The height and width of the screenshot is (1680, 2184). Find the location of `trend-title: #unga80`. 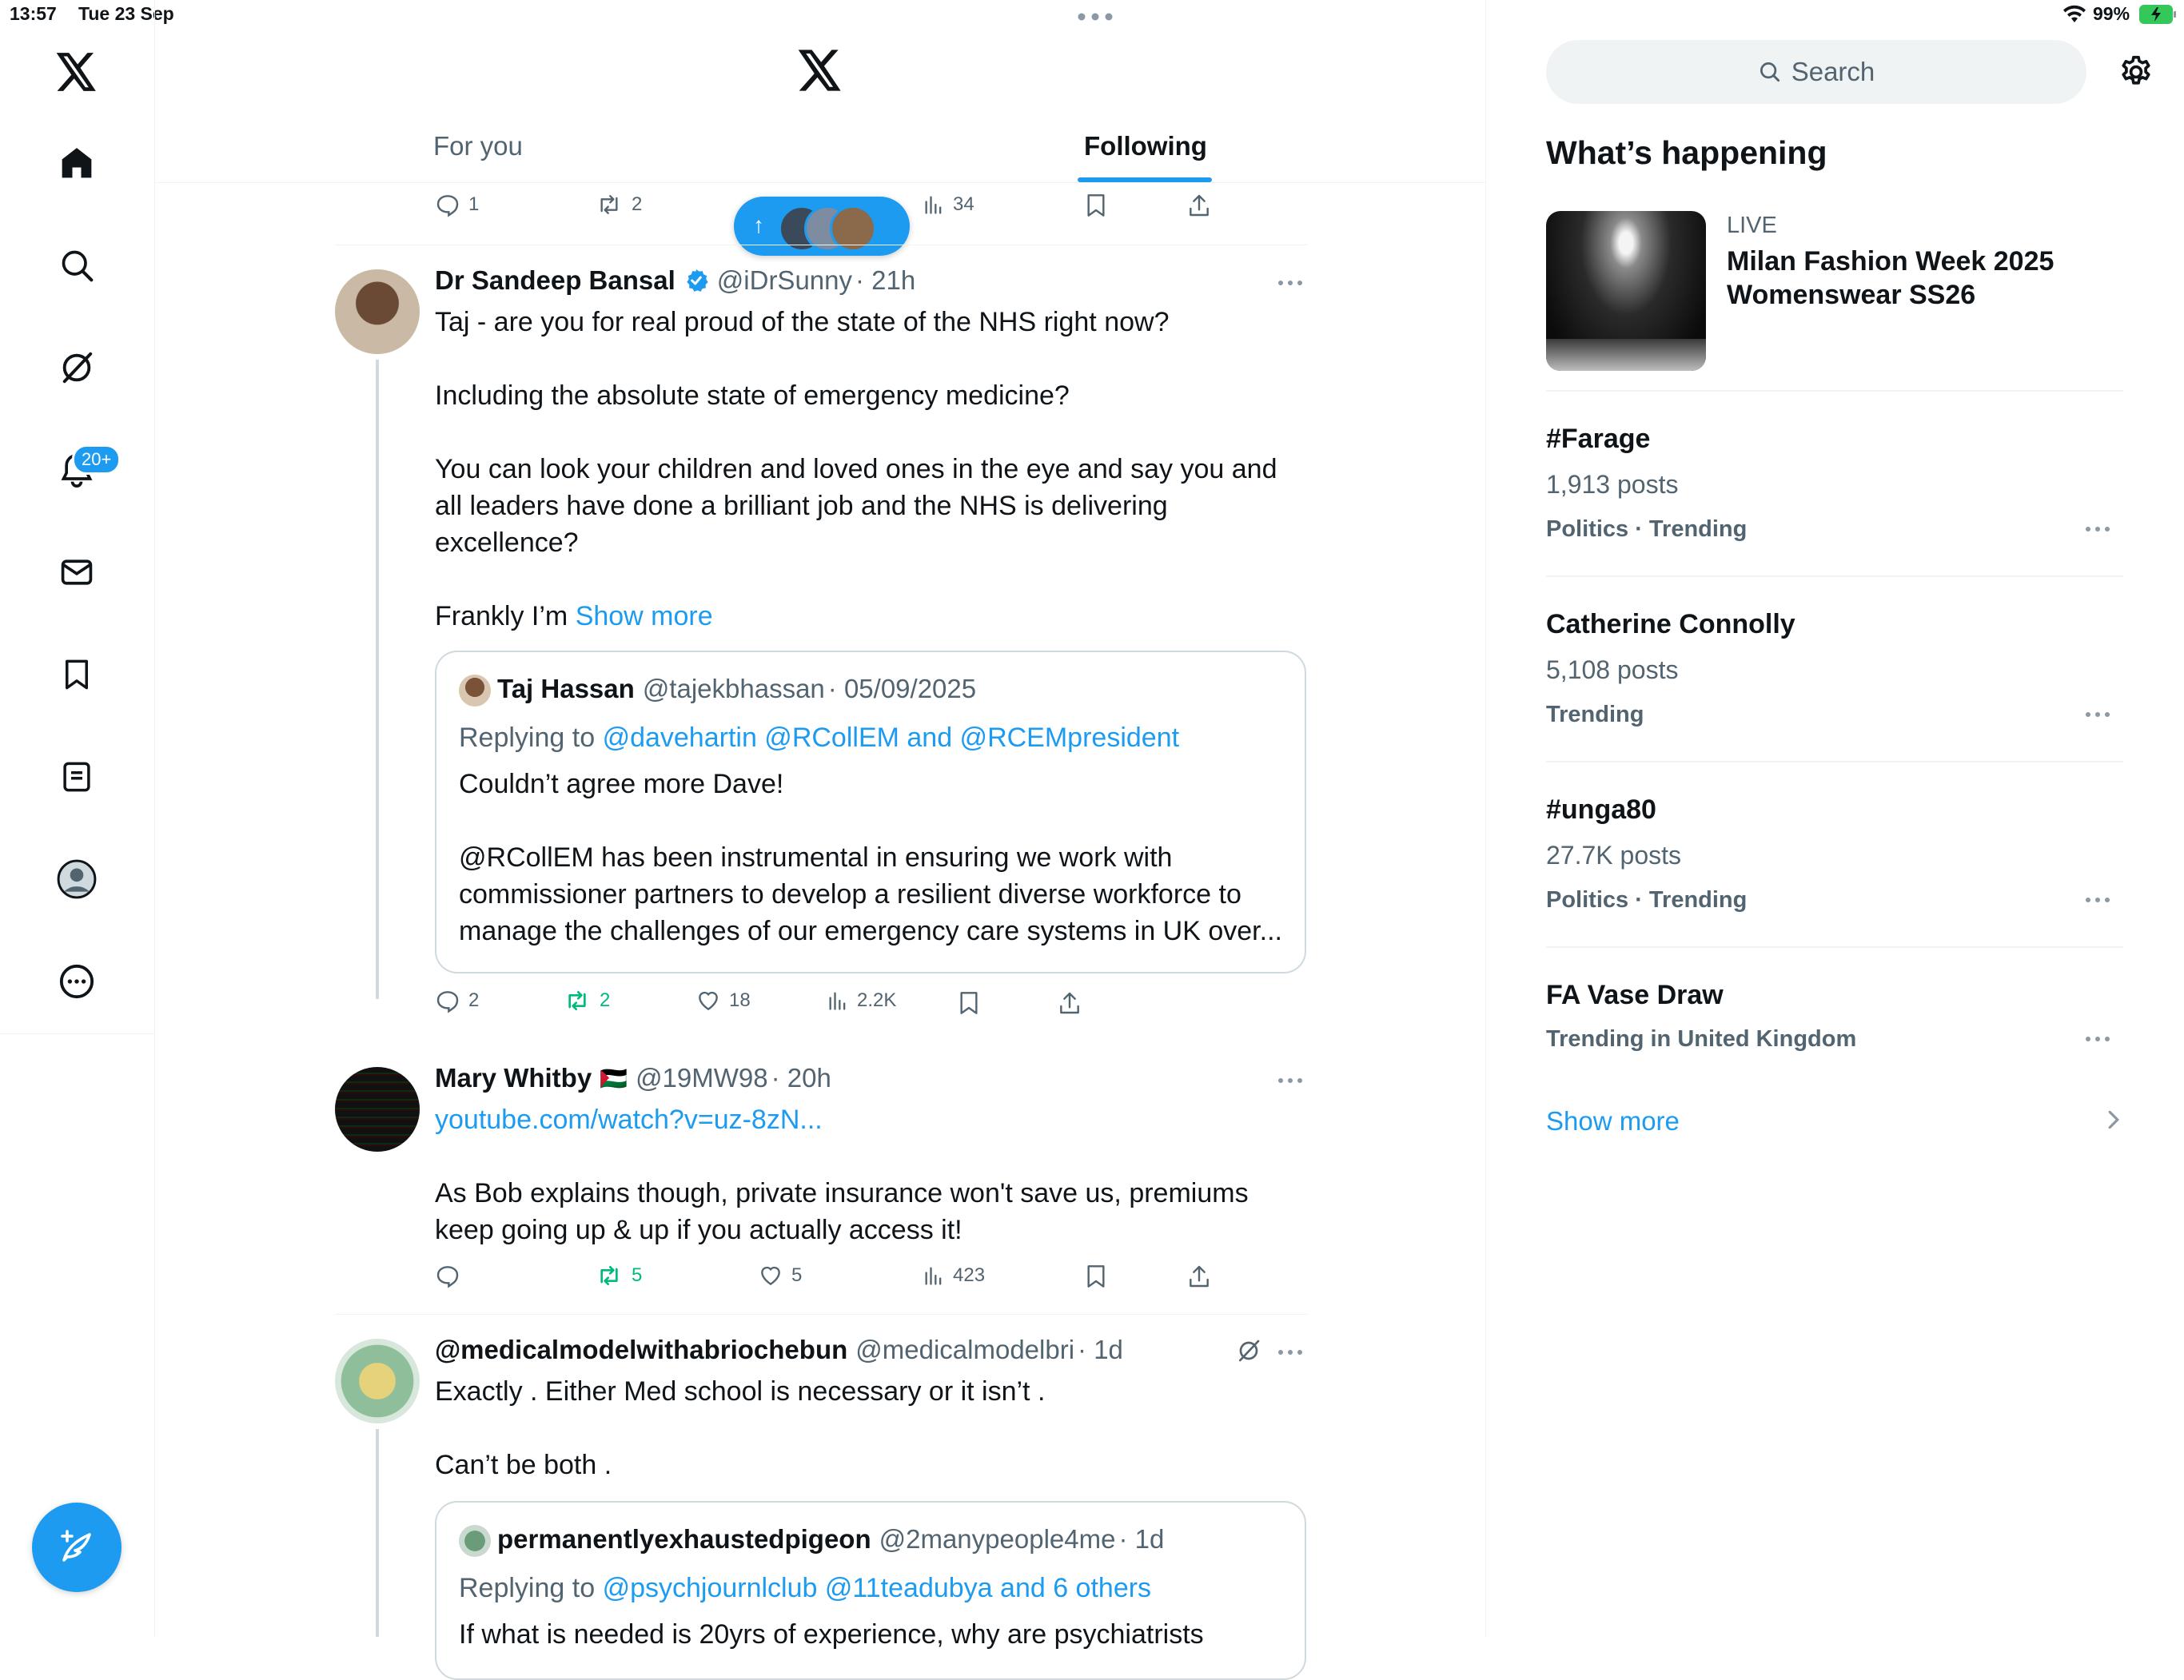

trend-title: #unga80 is located at coordinates (1601, 810).